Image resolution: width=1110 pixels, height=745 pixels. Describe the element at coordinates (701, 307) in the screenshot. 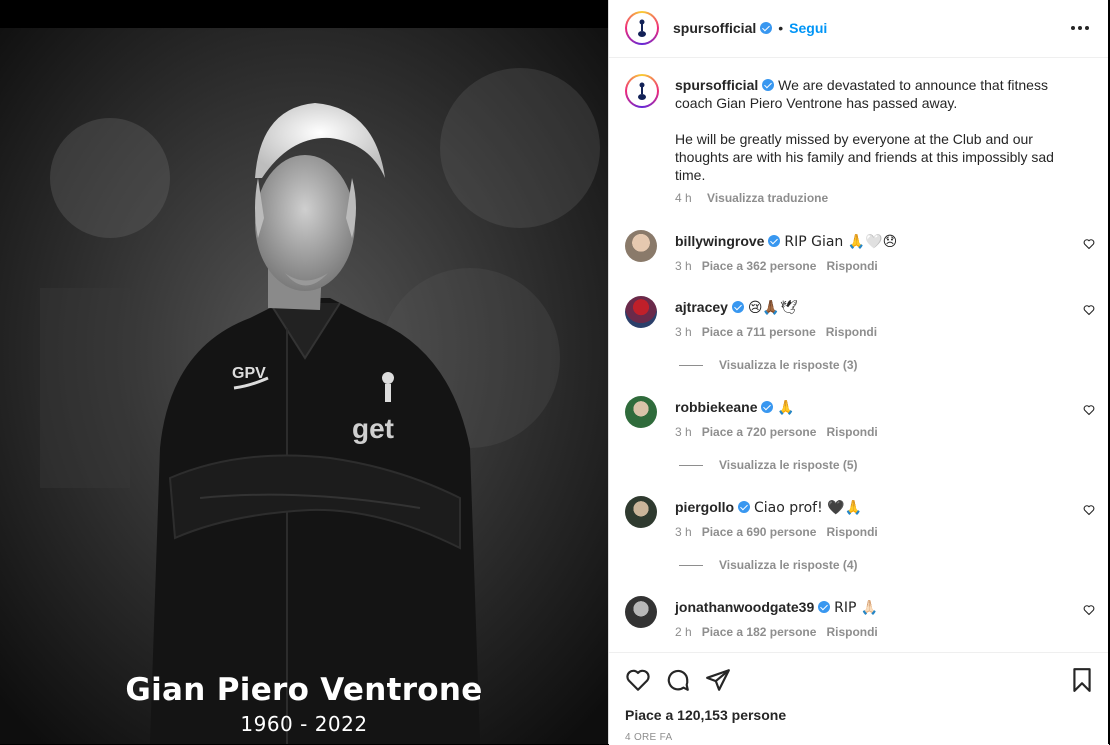

I see `comment-username: ajtracey` at that location.